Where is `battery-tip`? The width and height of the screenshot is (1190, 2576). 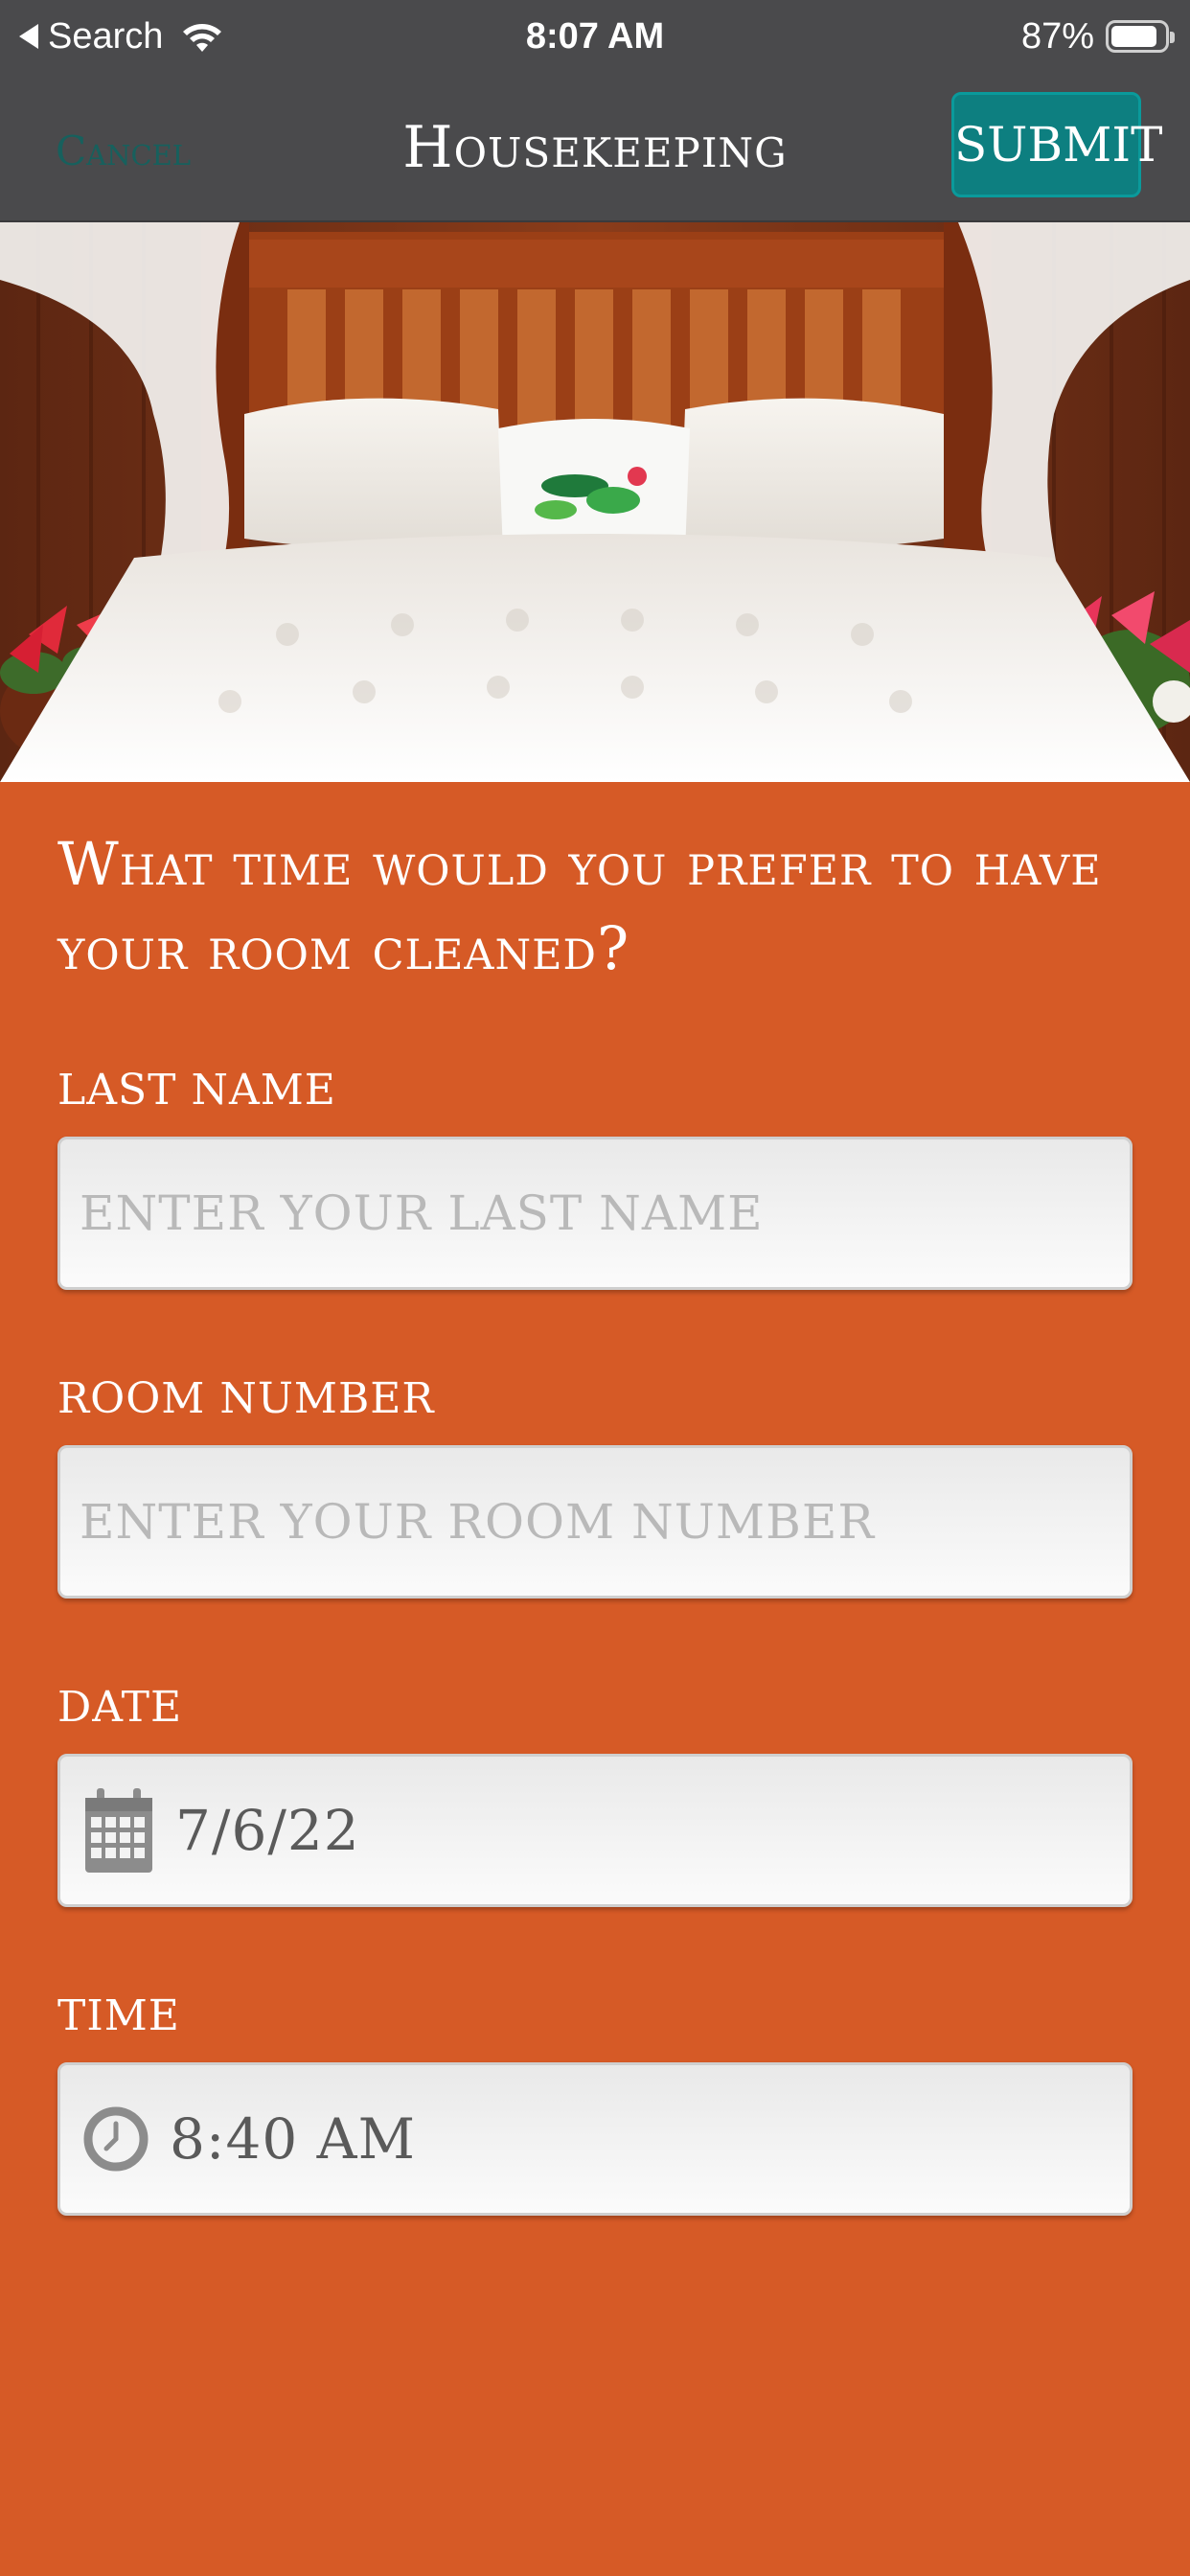 battery-tip is located at coordinates (1172, 37).